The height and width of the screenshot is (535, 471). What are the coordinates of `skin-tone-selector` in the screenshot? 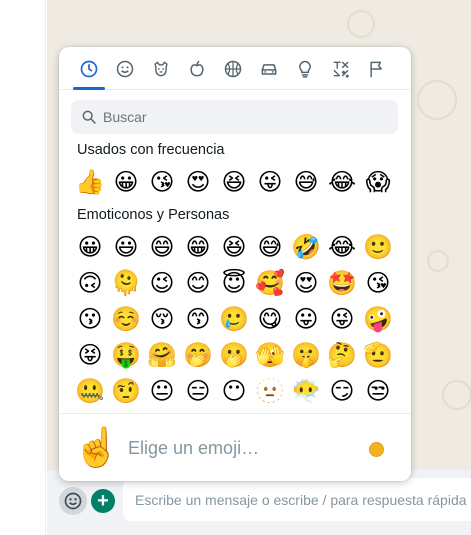 It's located at (376, 449).